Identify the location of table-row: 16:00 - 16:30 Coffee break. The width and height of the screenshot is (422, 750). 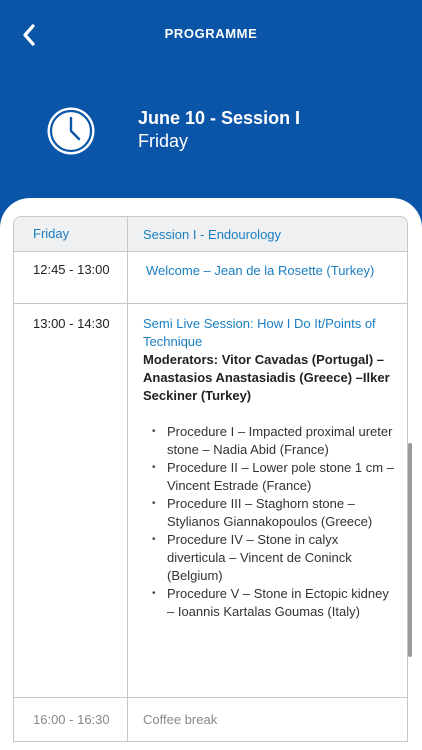
(210, 719).